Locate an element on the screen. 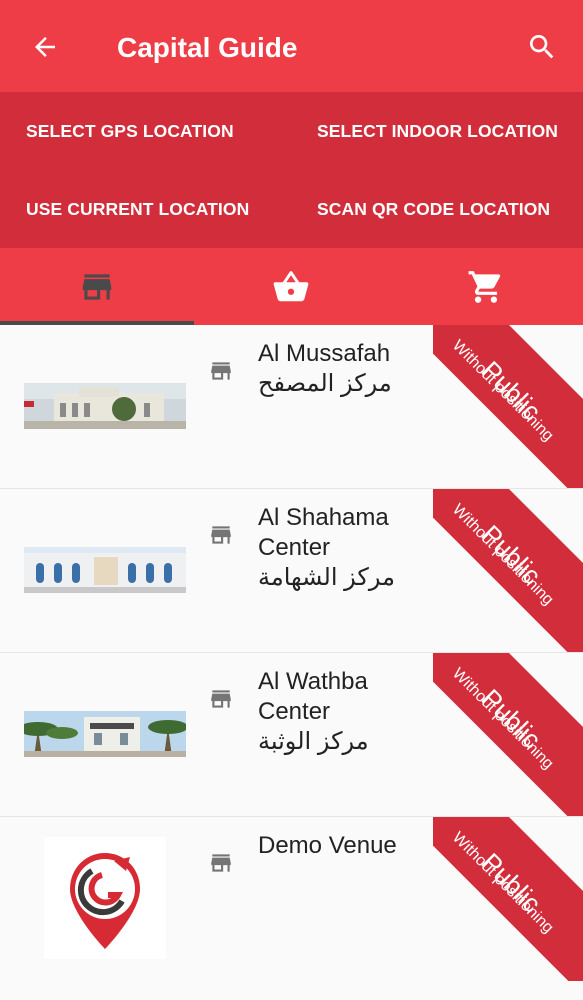 Image resolution: width=583 pixels, height=1000 pixels. search-icon is located at coordinates (542, 47).